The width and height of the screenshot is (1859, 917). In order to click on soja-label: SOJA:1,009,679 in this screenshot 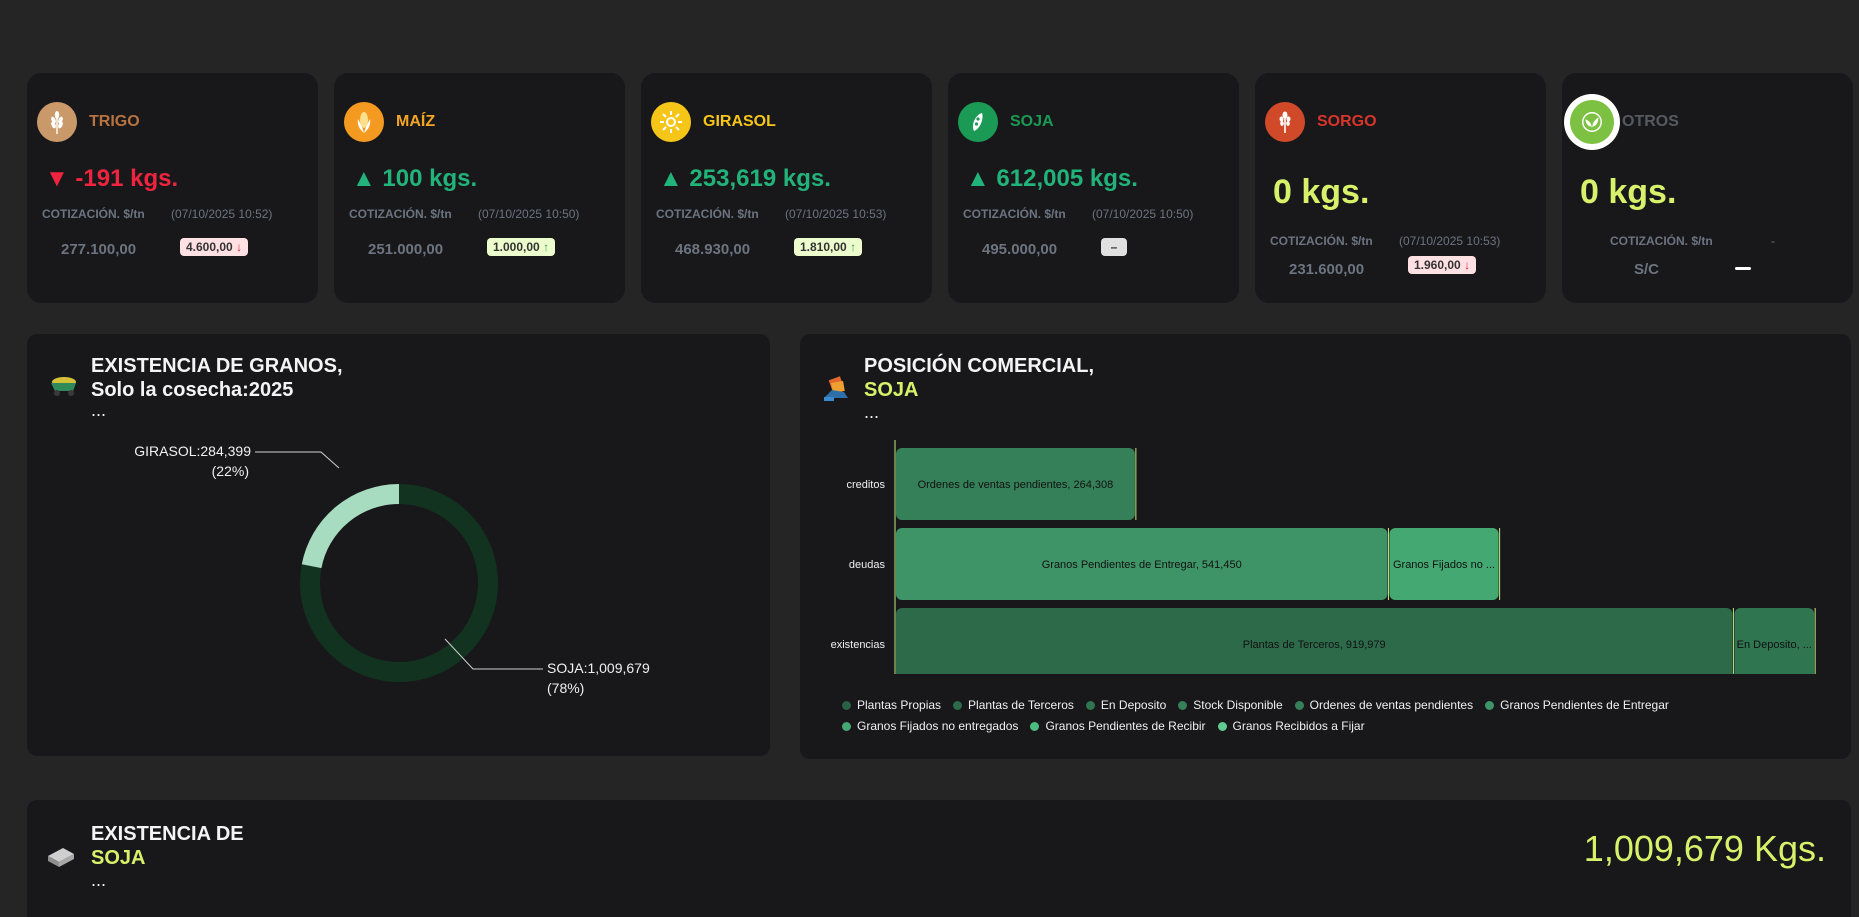, I will do `click(598, 668)`.